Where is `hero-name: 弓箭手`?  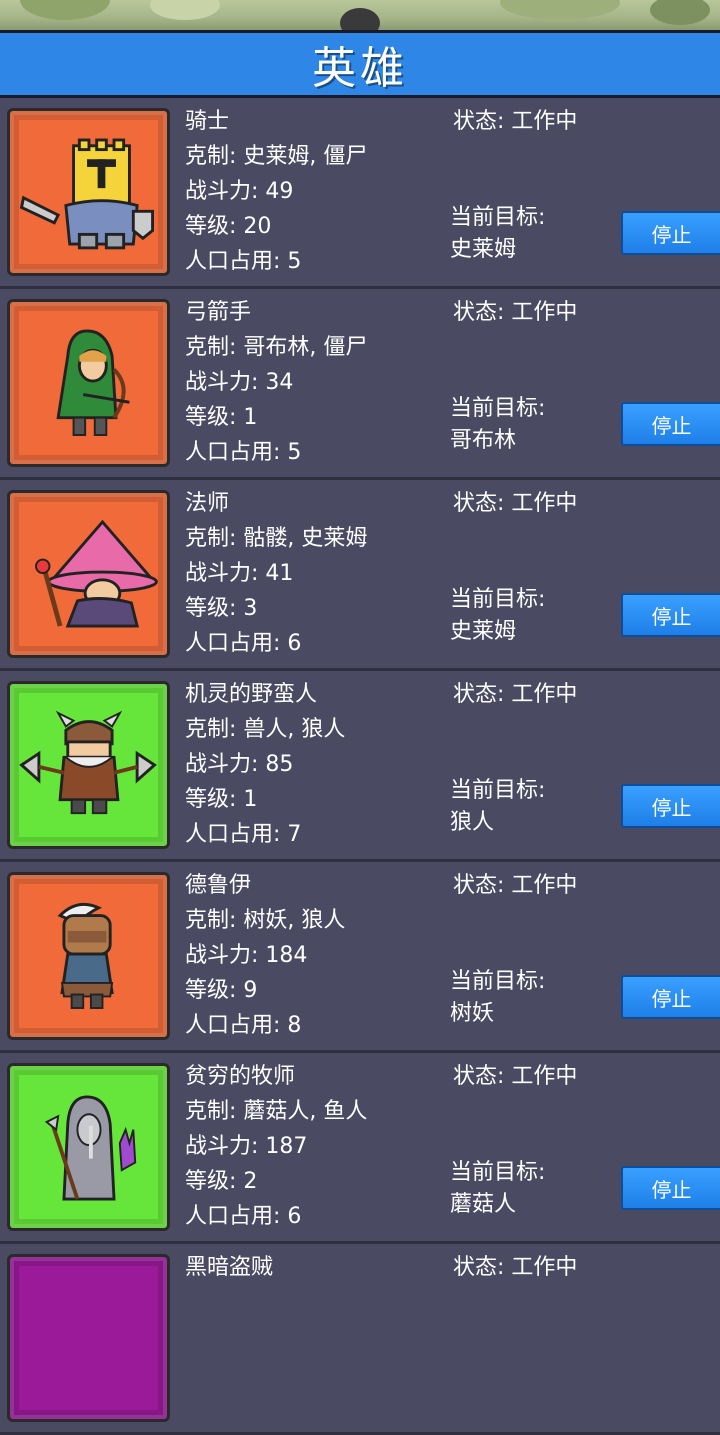 hero-name: 弓箭手 is located at coordinates (218, 312).